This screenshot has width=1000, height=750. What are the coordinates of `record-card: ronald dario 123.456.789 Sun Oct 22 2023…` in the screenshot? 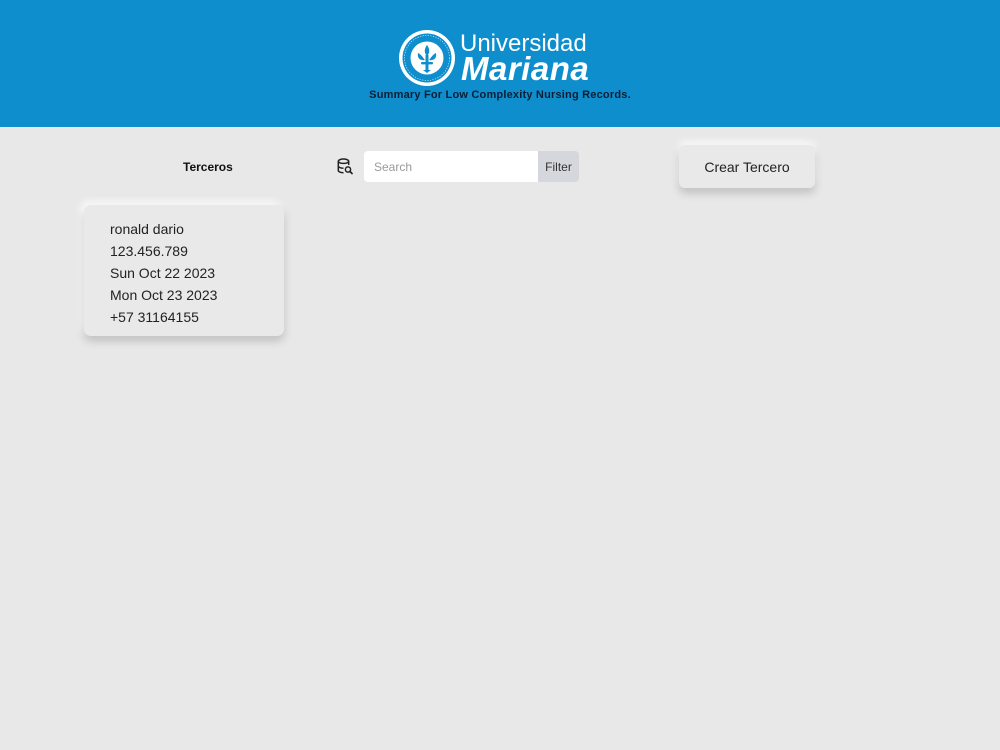 It's located at (184, 270).